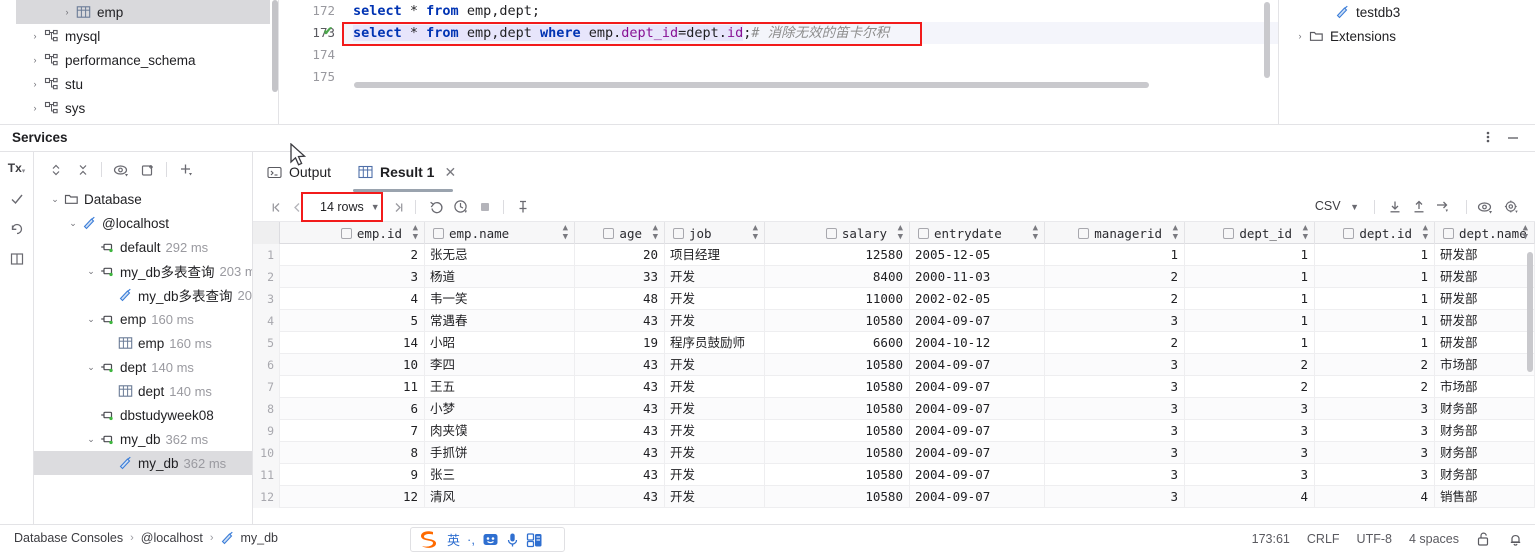  What do you see at coordinates (1407, 36) in the screenshot?
I see `right-tree-item-Extensions: › Extensions` at bounding box center [1407, 36].